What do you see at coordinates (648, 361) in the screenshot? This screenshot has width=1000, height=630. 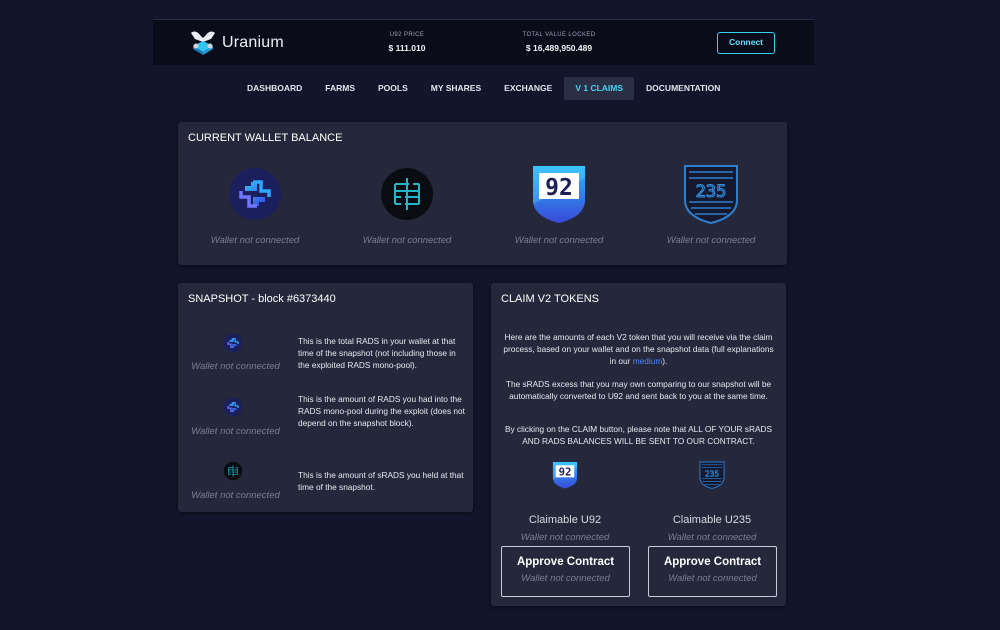 I see `medium-link: medium` at bounding box center [648, 361].